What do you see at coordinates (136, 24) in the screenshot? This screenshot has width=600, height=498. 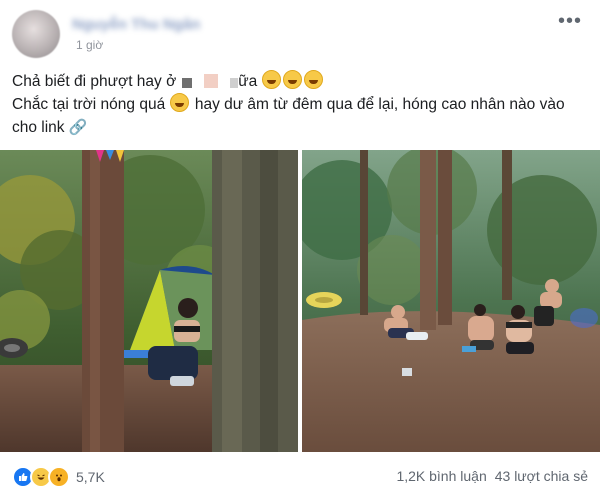 I see `author-name: Nguyễn Thu Ngân` at bounding box center [136, 24].